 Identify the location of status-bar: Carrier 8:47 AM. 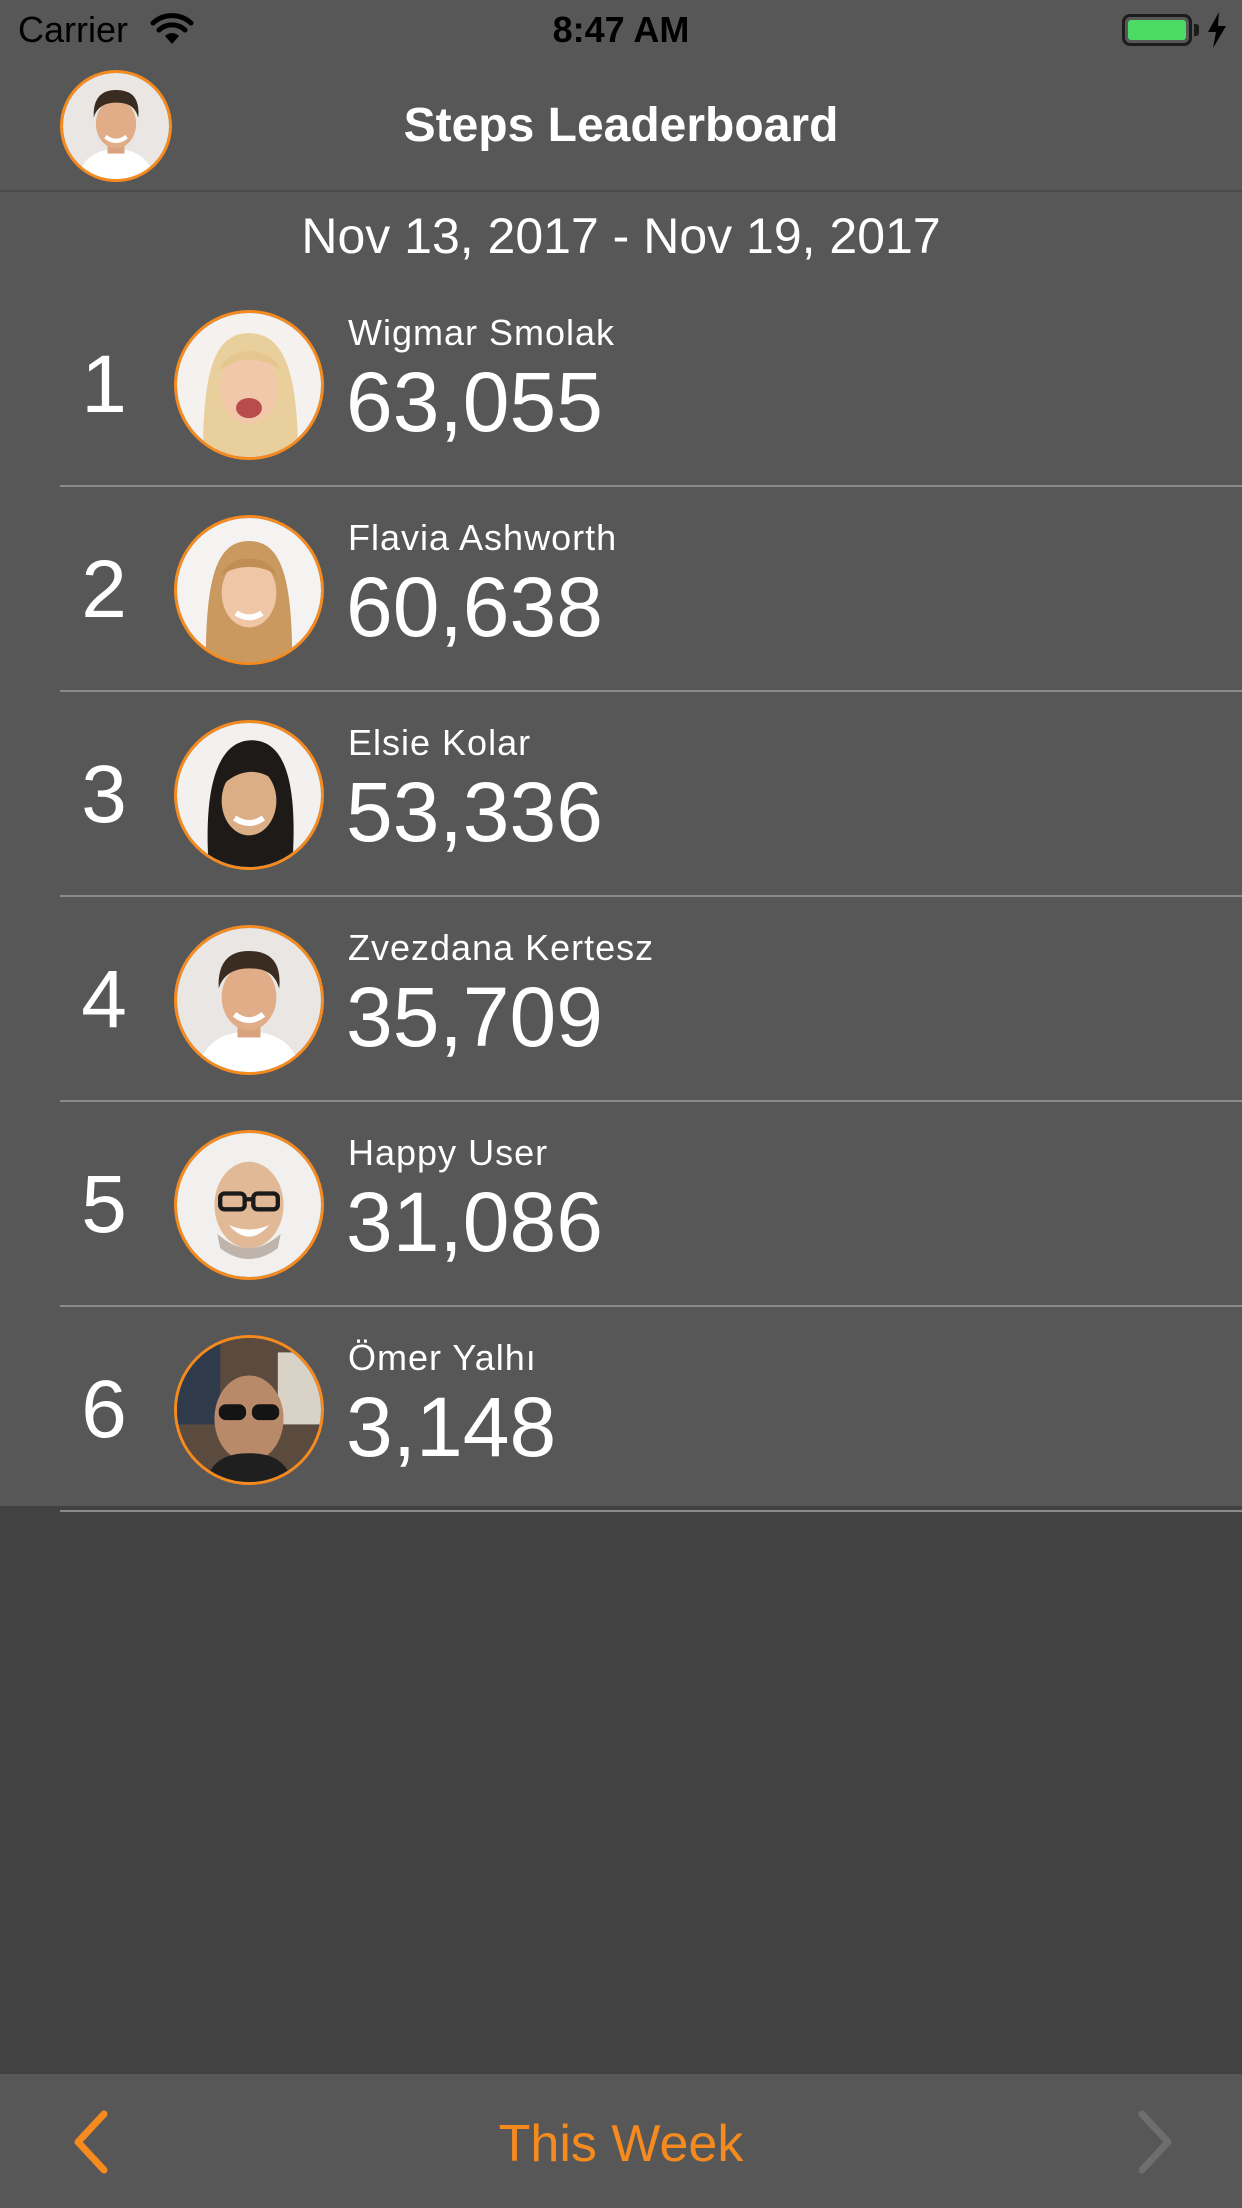
(621, 30).